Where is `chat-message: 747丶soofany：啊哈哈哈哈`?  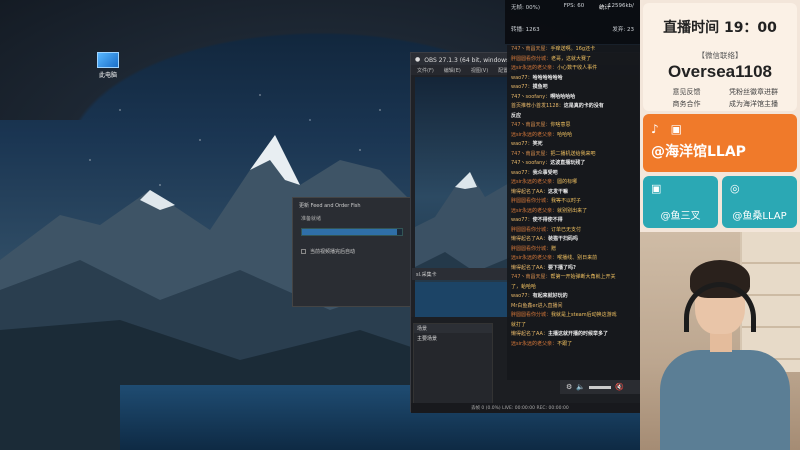 chat-message: 747丶soofany：啊哈哈哈哈 is located at coordinates (573, 98).